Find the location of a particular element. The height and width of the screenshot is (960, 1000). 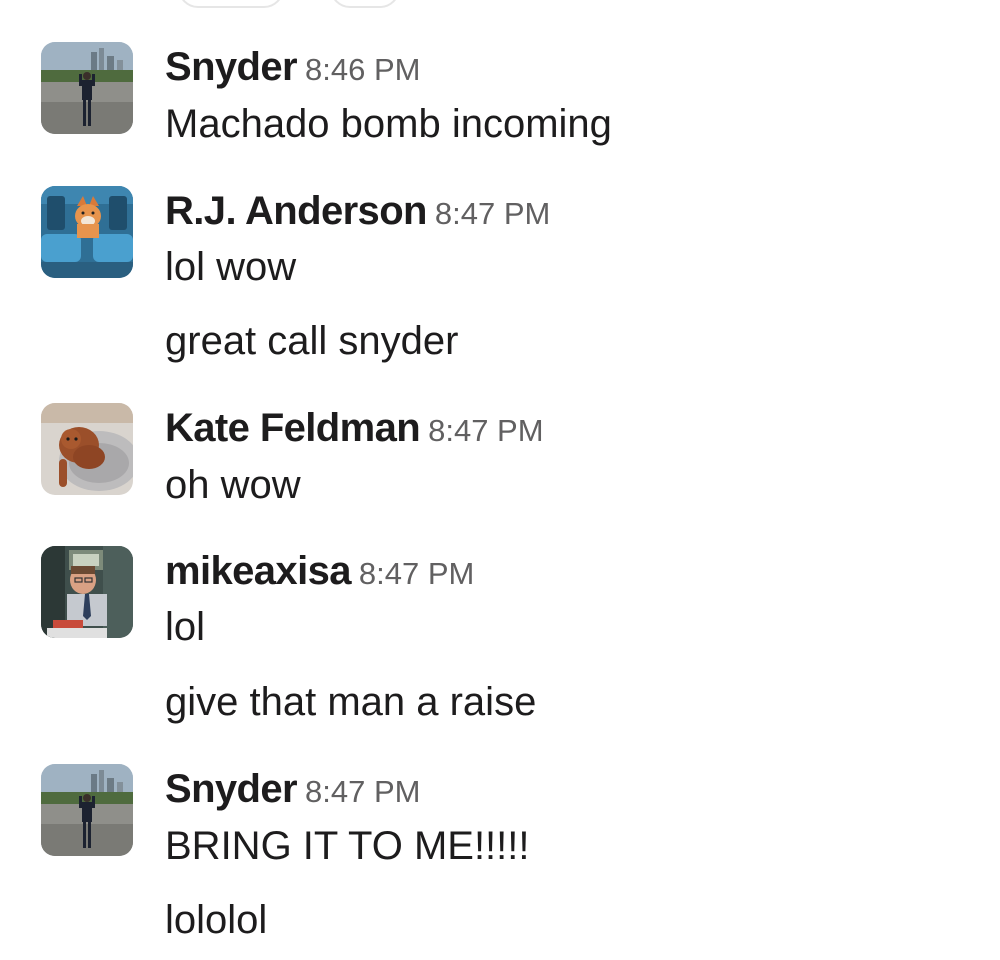

message-header: R.J. Anderson 8:47 PM is located at coordinates (357, 211).